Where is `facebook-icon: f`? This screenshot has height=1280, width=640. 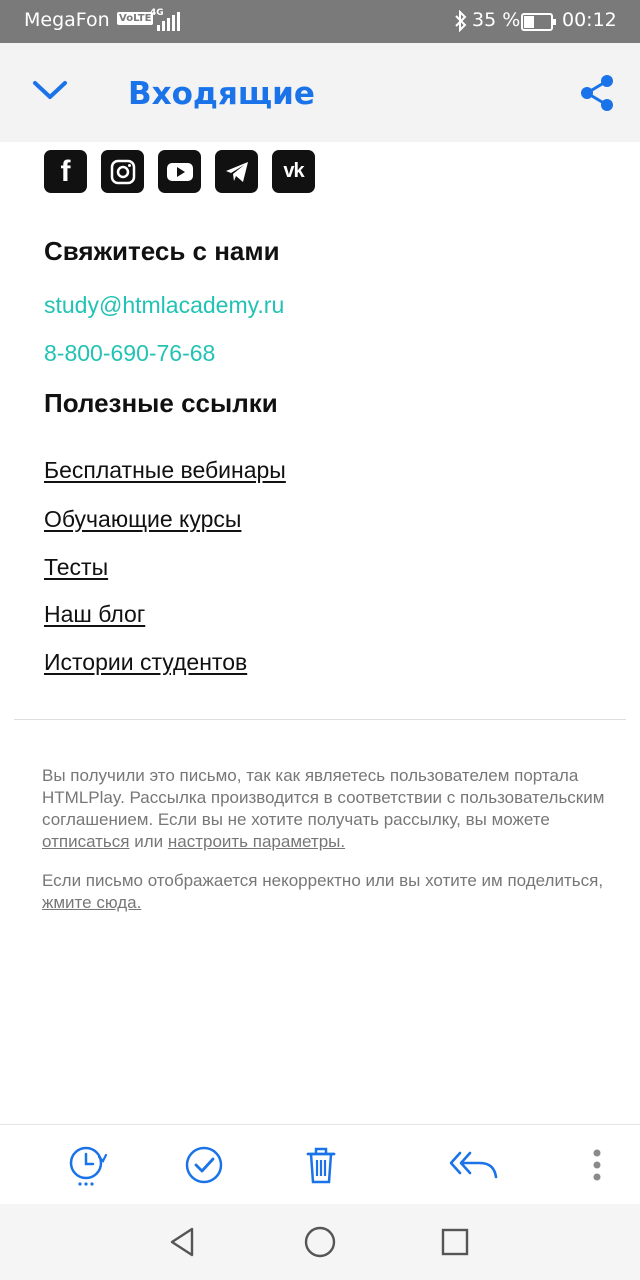 facebook-icon: f is located at coordinates (65, 171).